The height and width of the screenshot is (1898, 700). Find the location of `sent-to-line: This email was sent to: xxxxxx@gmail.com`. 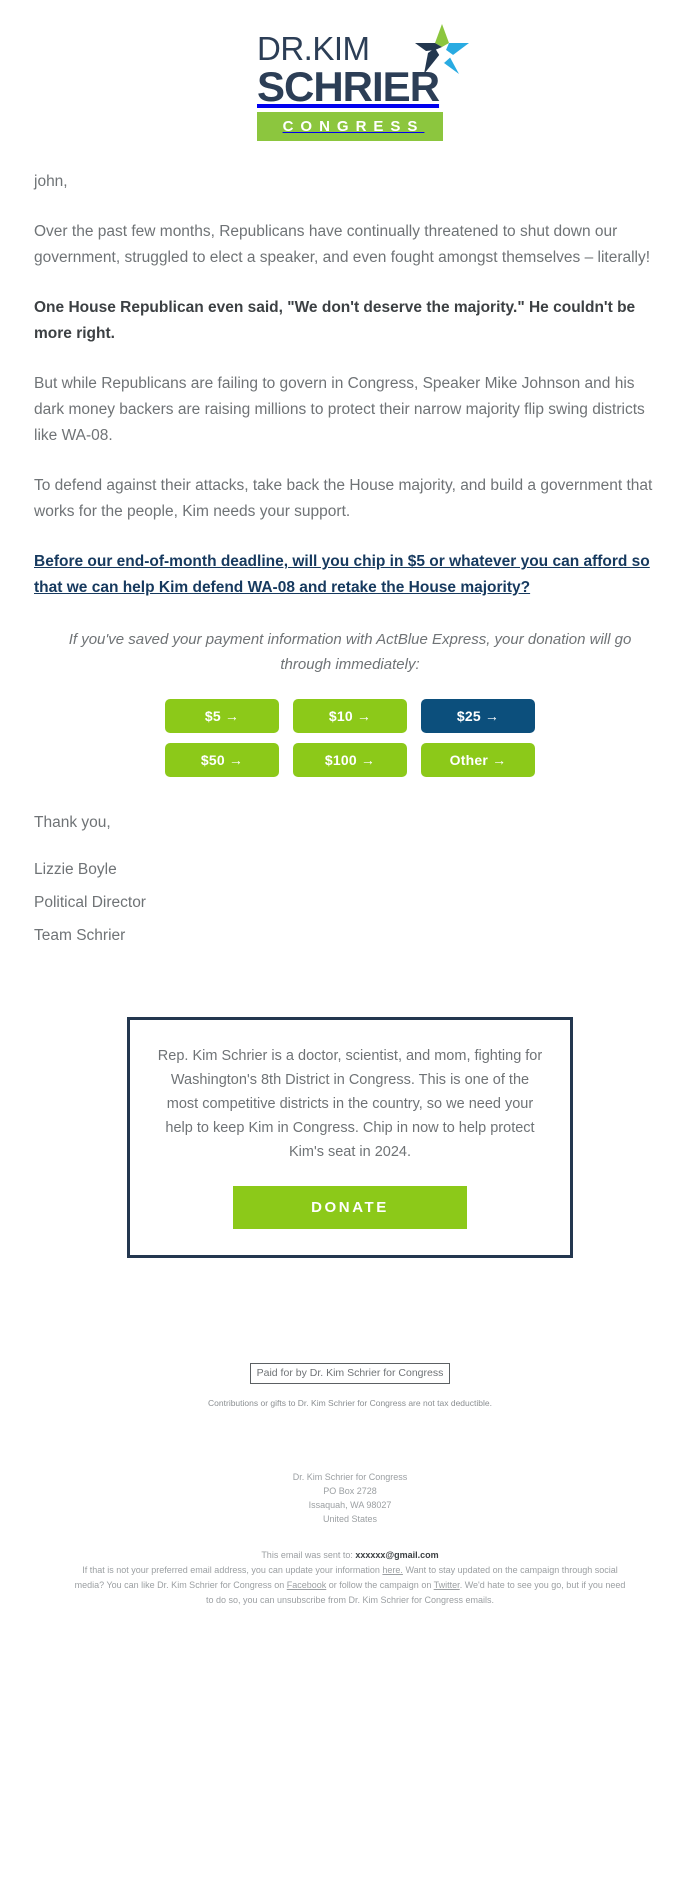

sent-to-line: This email was sent to: xxxxxx@gmail.com is located at coordinates (350, 1555).